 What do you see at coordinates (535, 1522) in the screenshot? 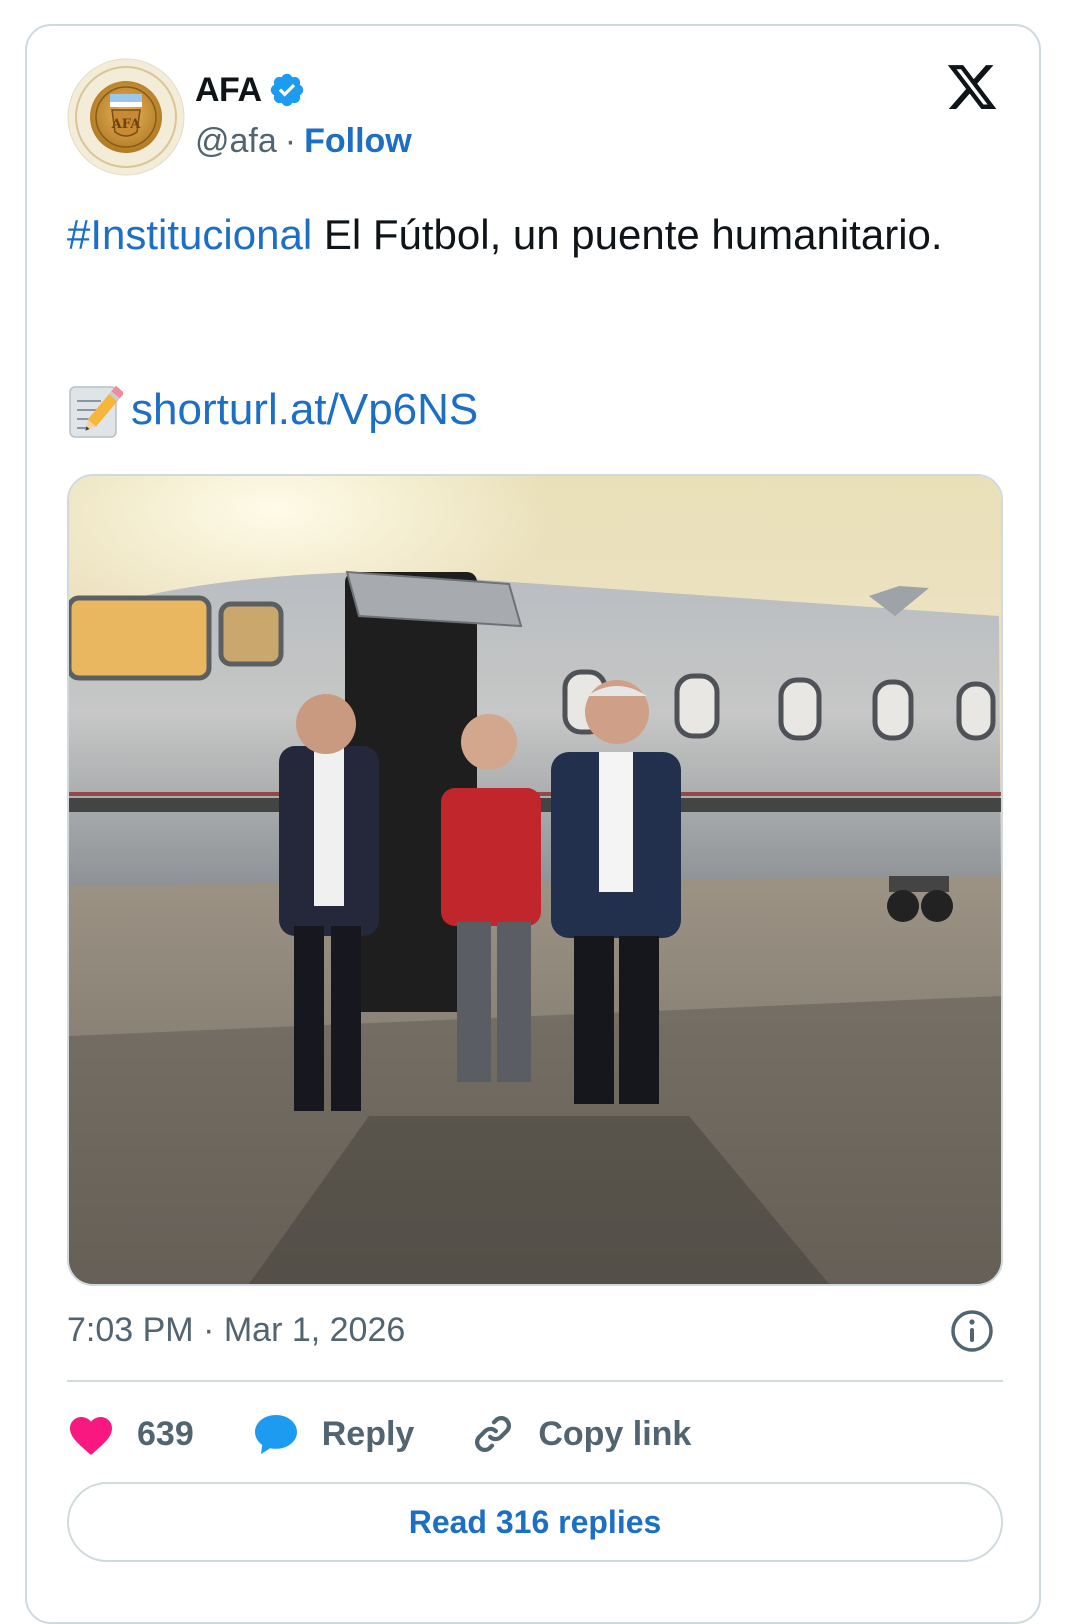
I see `read-replies-button: Read 316 replies` at bounding box center [535, 1522].